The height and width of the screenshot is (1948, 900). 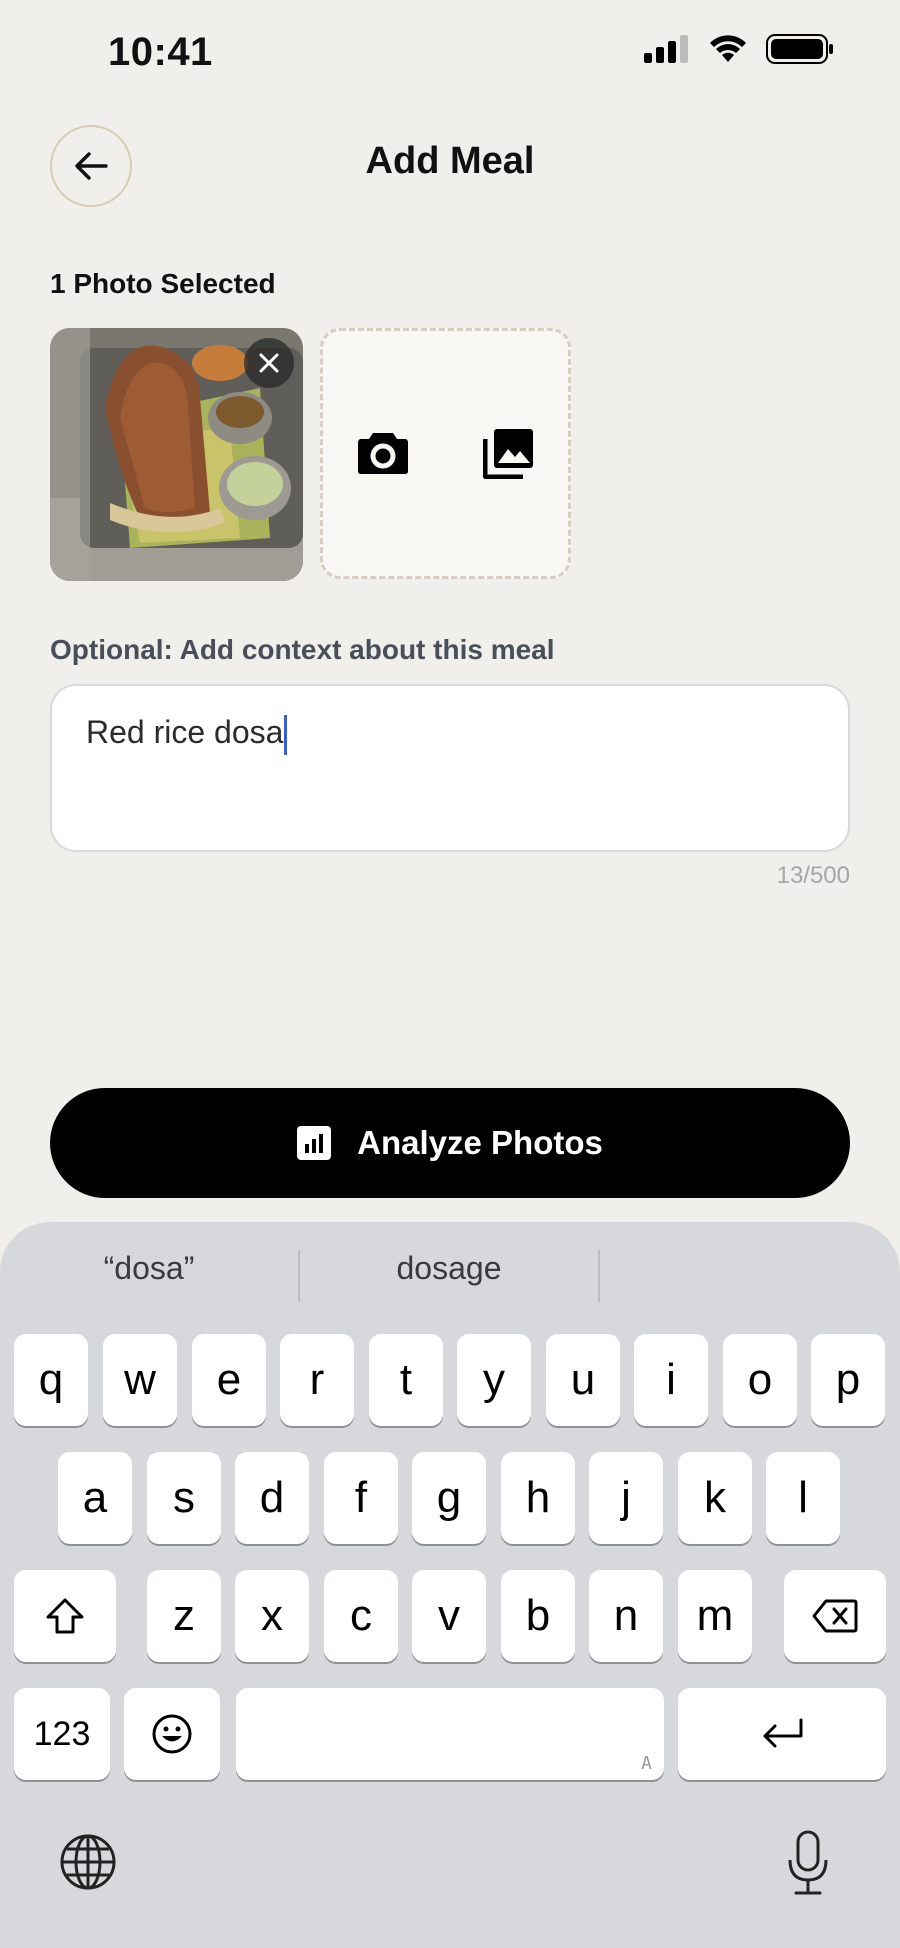 I want to click on key-o: o, so click(x=760, y=1380).